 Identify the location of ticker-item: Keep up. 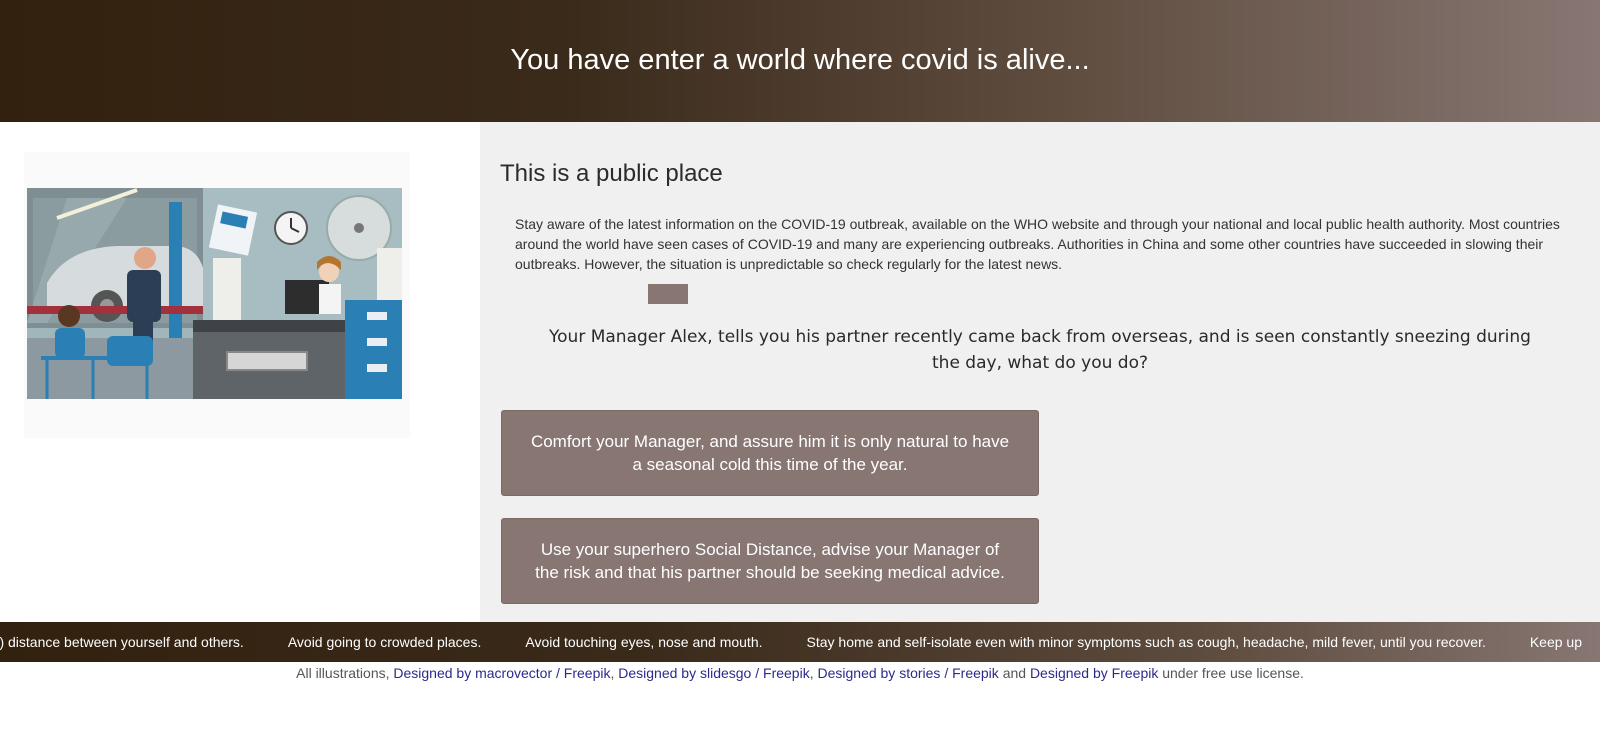
(1556, 642).